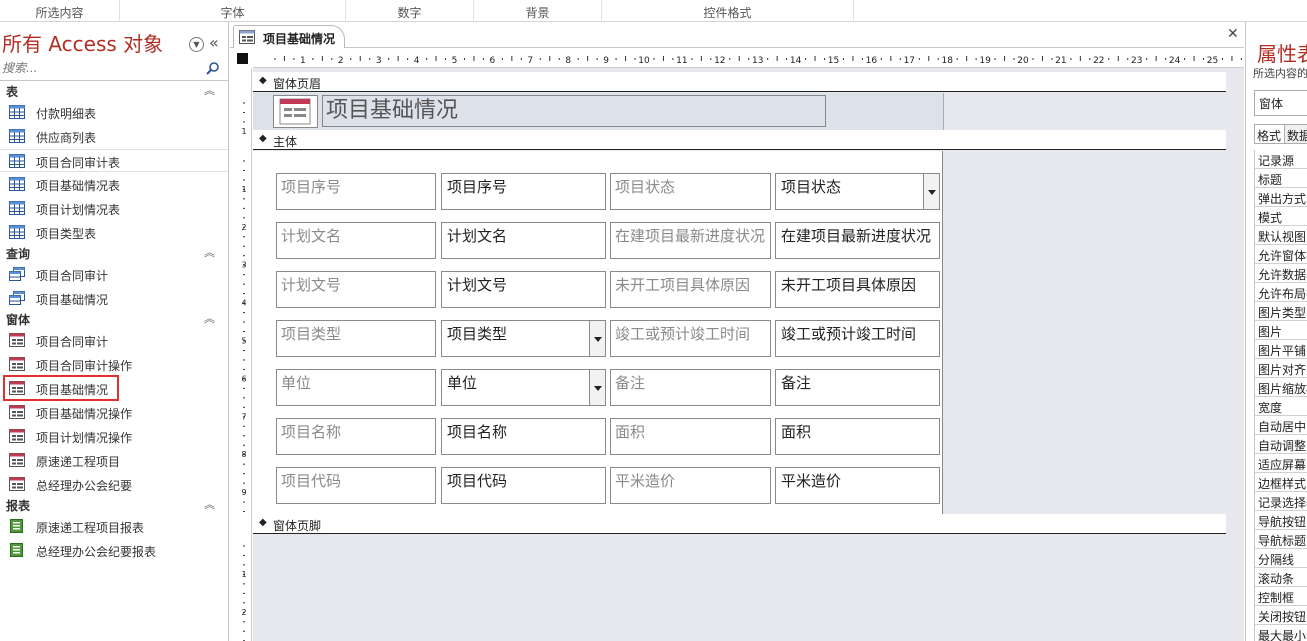 The width and height of the screenshot is (1307, 641). I want to click on field-label: 在建项目最新进度状况, so click(690, 240).